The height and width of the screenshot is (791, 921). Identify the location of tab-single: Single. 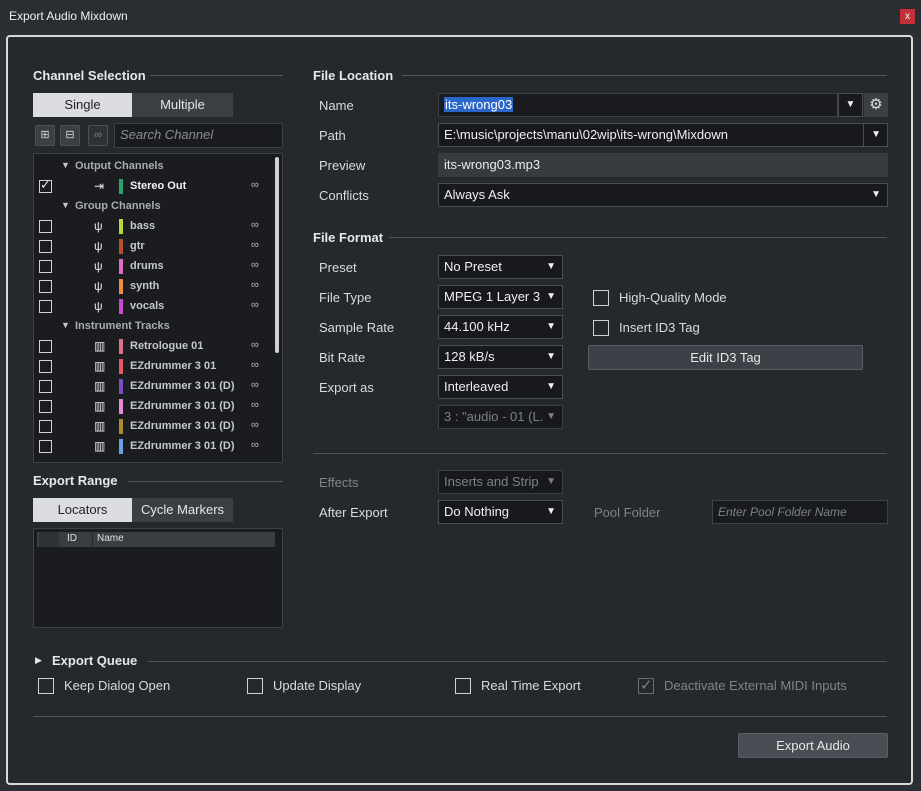
(82, 105).